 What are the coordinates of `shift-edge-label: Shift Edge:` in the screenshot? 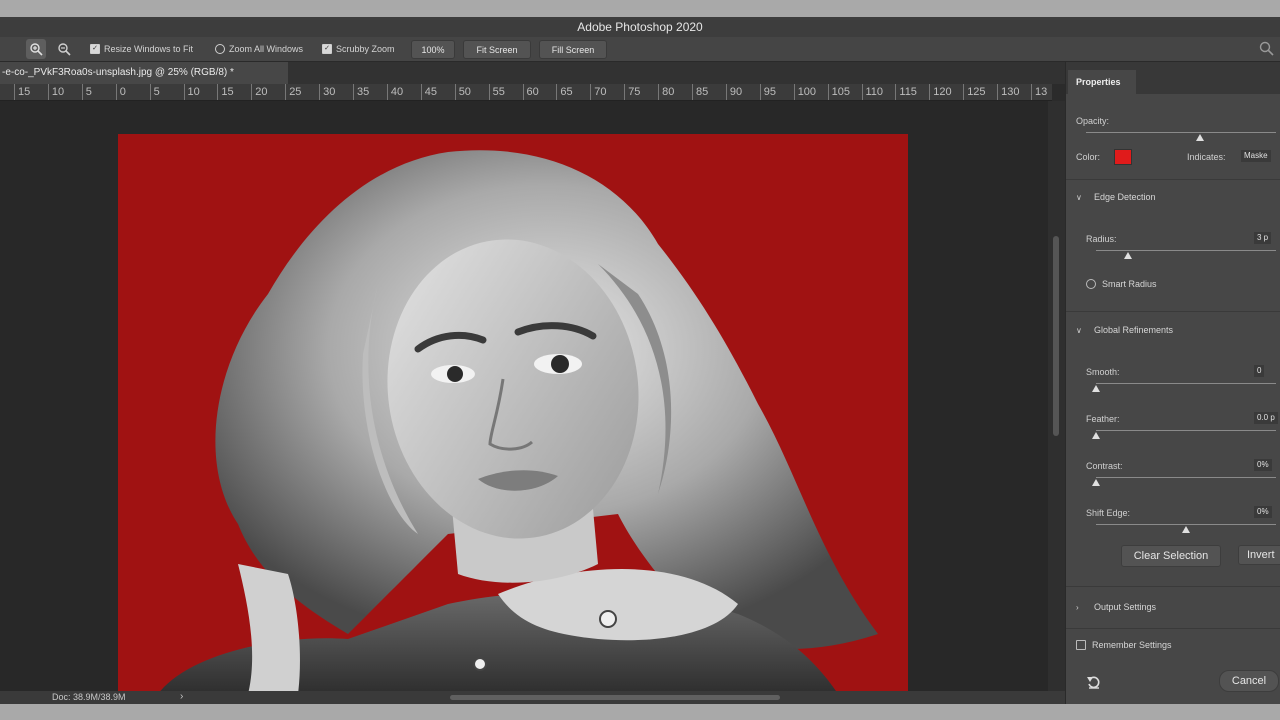 It's located at (1108, 513).